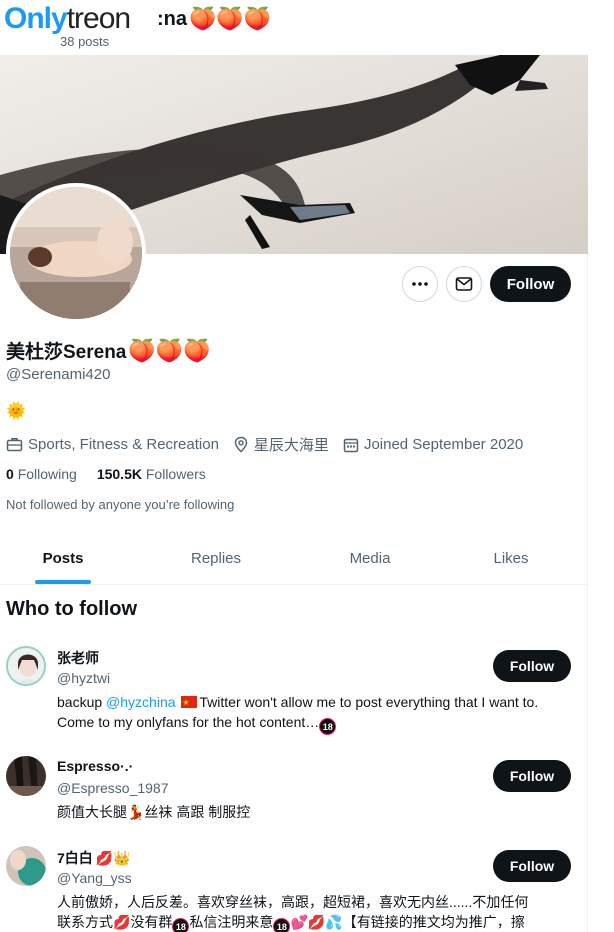 The width and height of the screenshot is (614, 932). I want to click on suggestion-name: 7白白 💋👑, so click(94, 858).